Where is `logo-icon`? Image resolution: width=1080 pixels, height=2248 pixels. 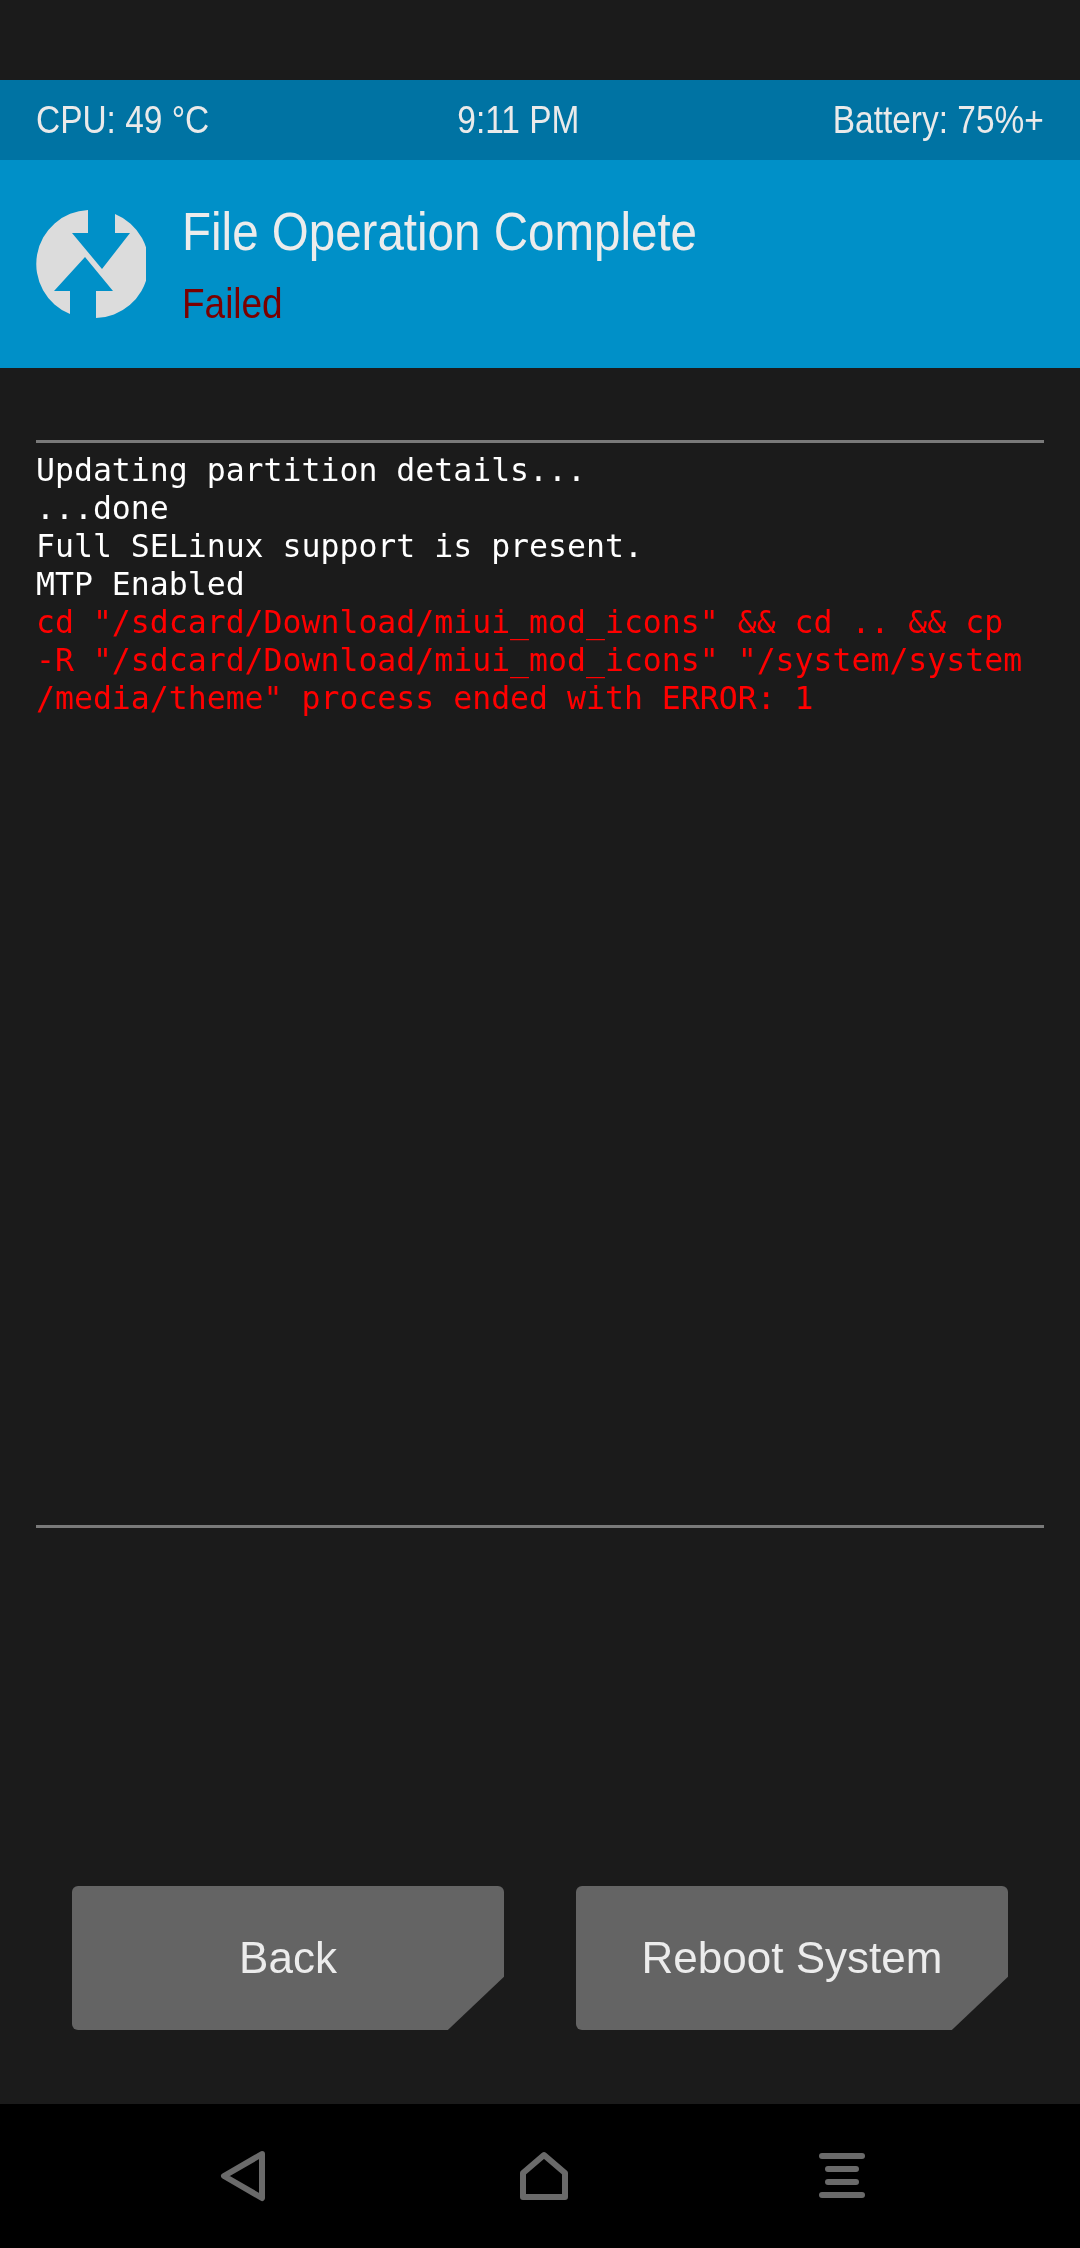 logo-icon is located at coordinates (91, 264).